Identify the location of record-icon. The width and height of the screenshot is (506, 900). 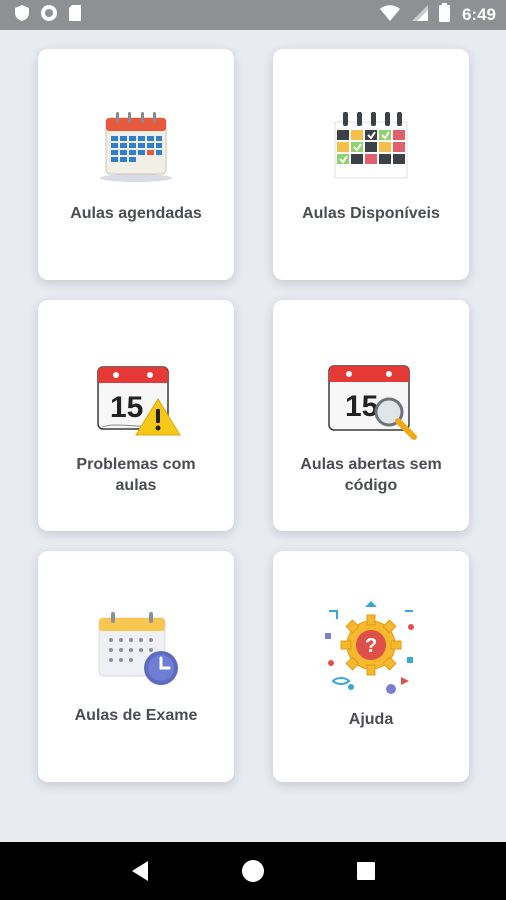
(49, 15).